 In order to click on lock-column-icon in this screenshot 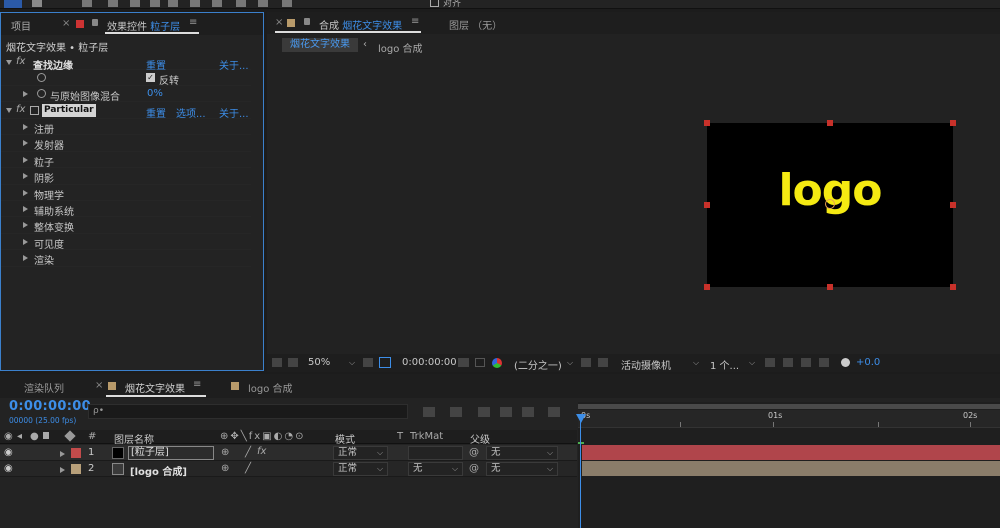, I will do `click(46, 435)`.